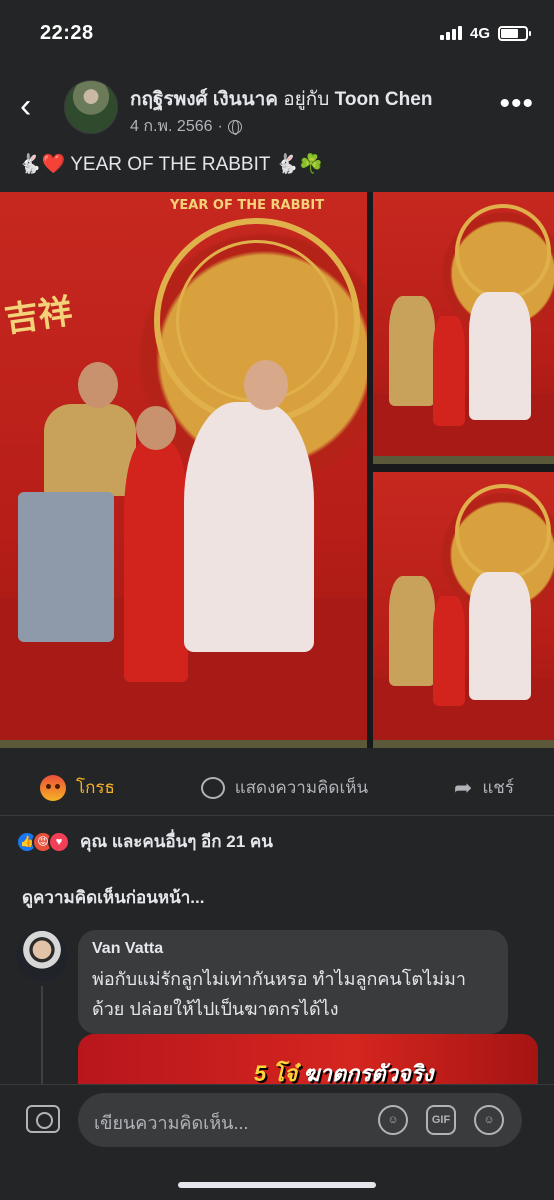 Image resolution: width=554 pixels, height=1200 pixels. Describe the element at coordinates (212, 787) in the screenshot. I see `comment-bubble-icon` at that location.